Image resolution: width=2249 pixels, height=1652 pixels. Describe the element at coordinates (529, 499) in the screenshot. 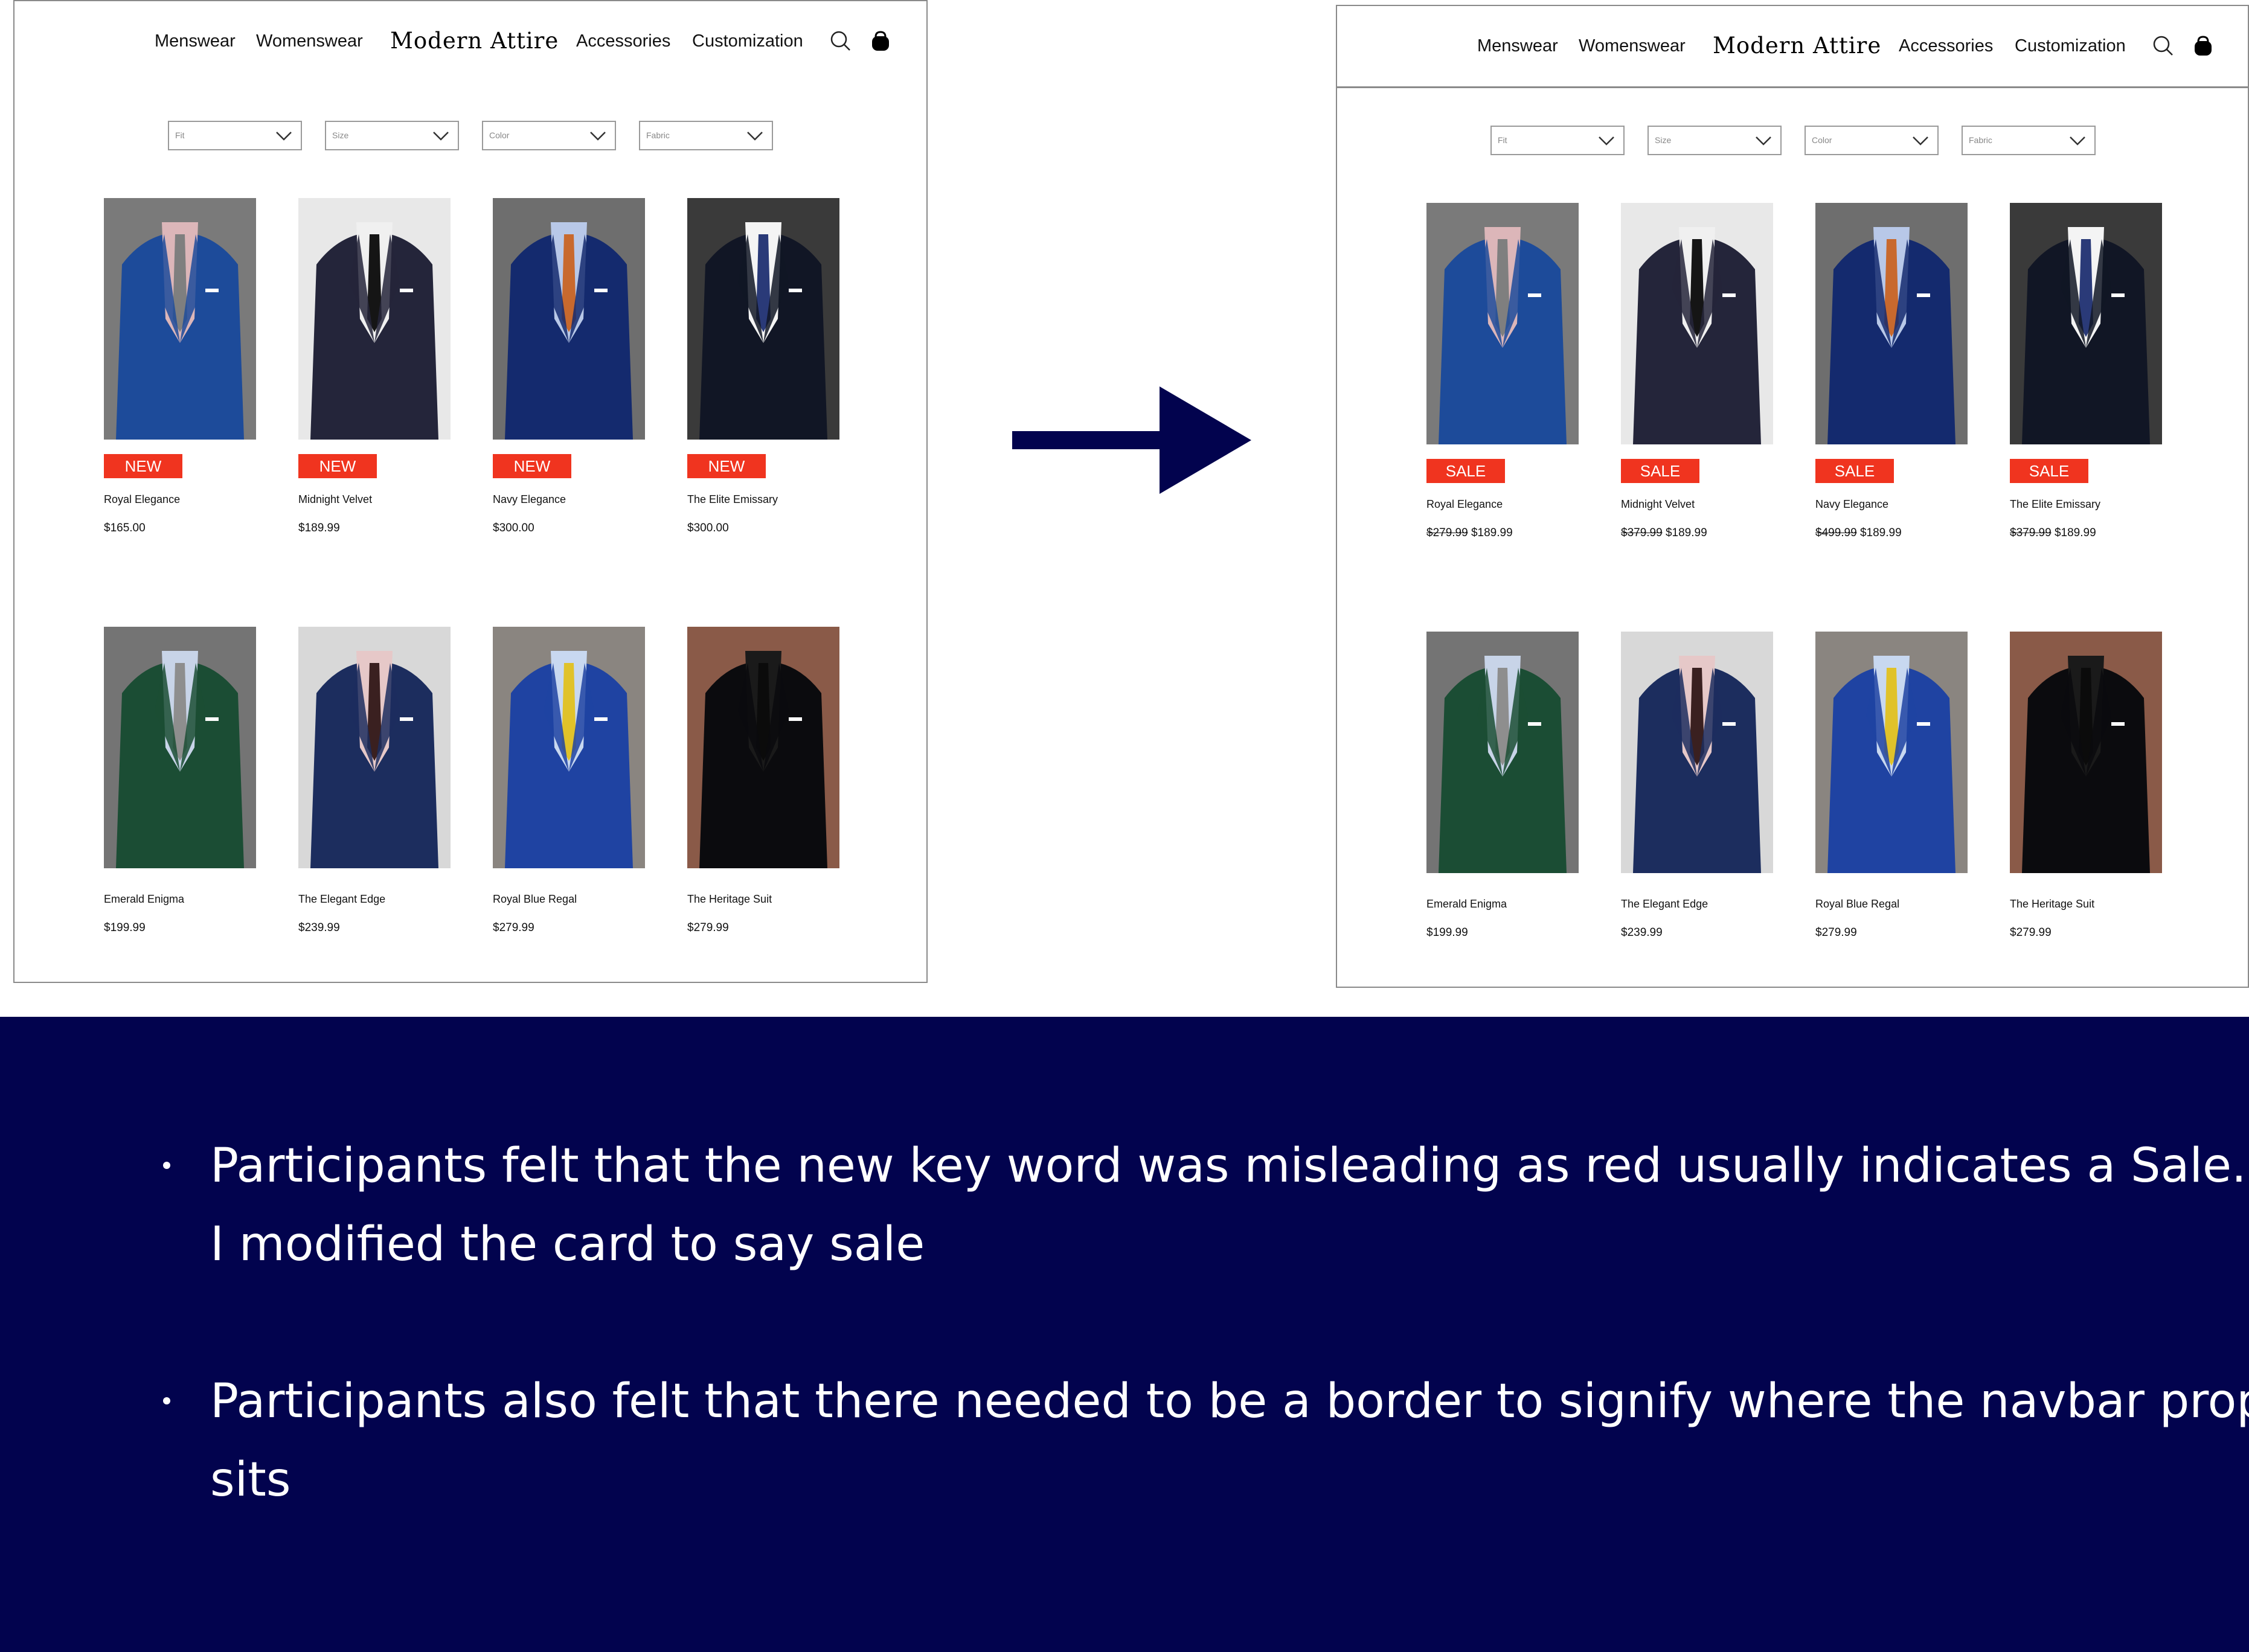

I see `product-name: Navy Elegance` at that location.